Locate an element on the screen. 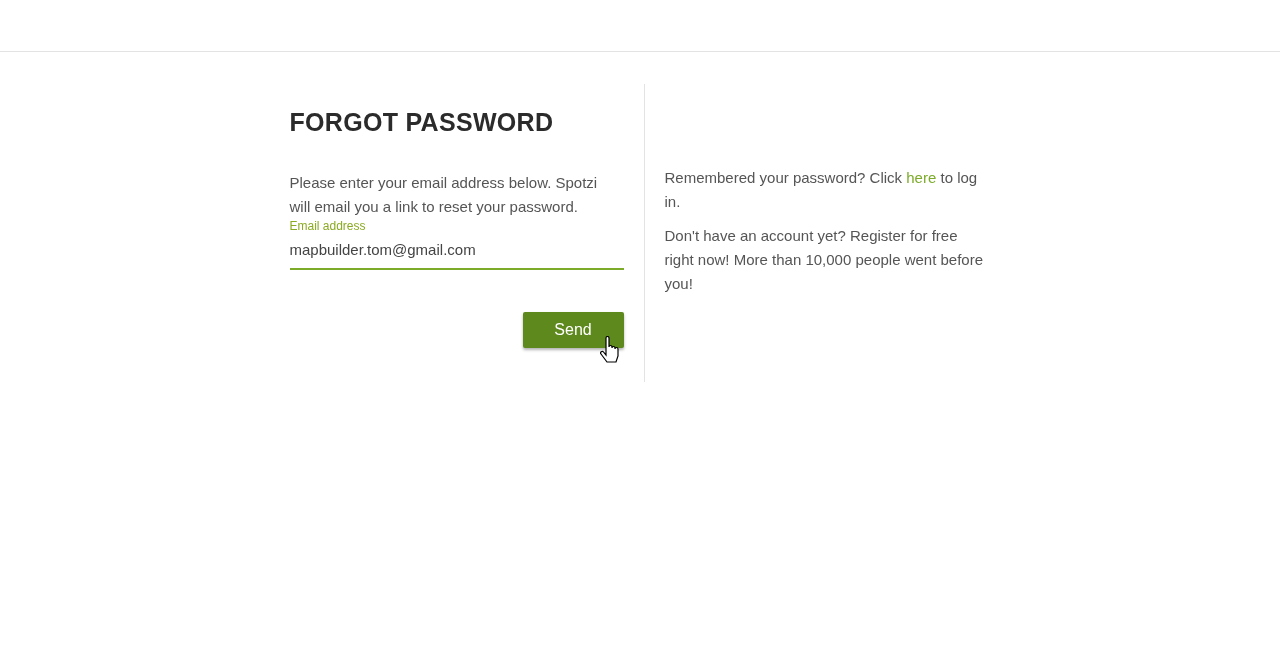  hand-cursor-icon is located at coordinates (610, 350).